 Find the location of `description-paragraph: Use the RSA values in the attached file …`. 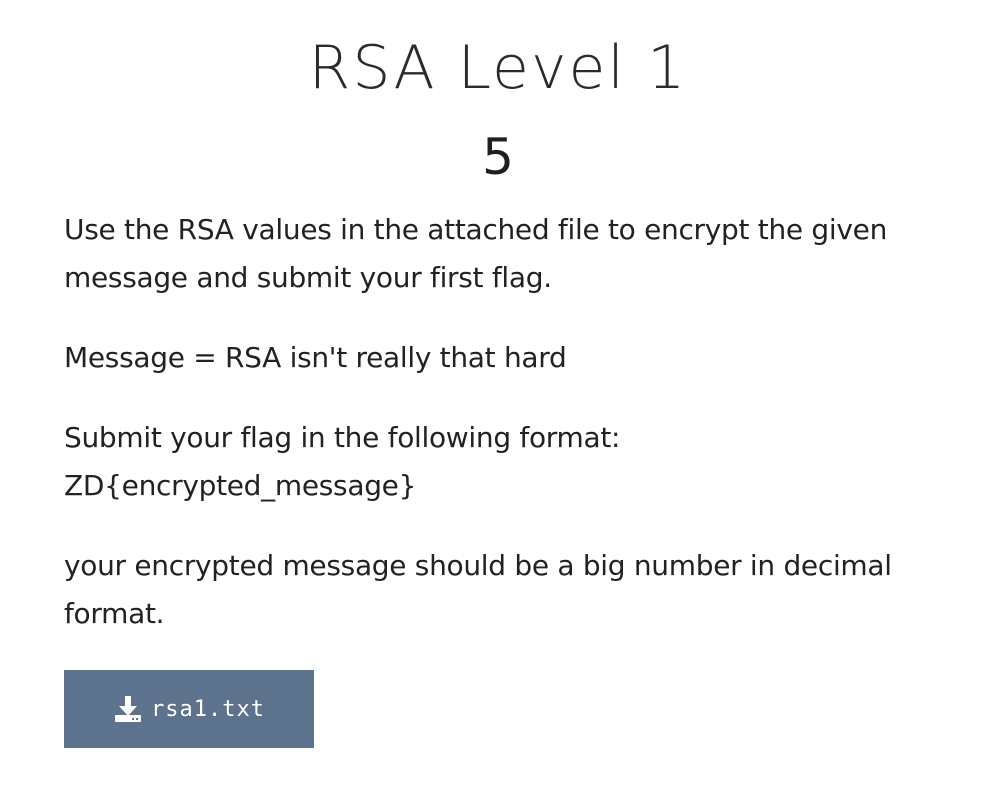

description-paragraph: Use the RSA values in the attached file … is located at coordinates (476, 253).